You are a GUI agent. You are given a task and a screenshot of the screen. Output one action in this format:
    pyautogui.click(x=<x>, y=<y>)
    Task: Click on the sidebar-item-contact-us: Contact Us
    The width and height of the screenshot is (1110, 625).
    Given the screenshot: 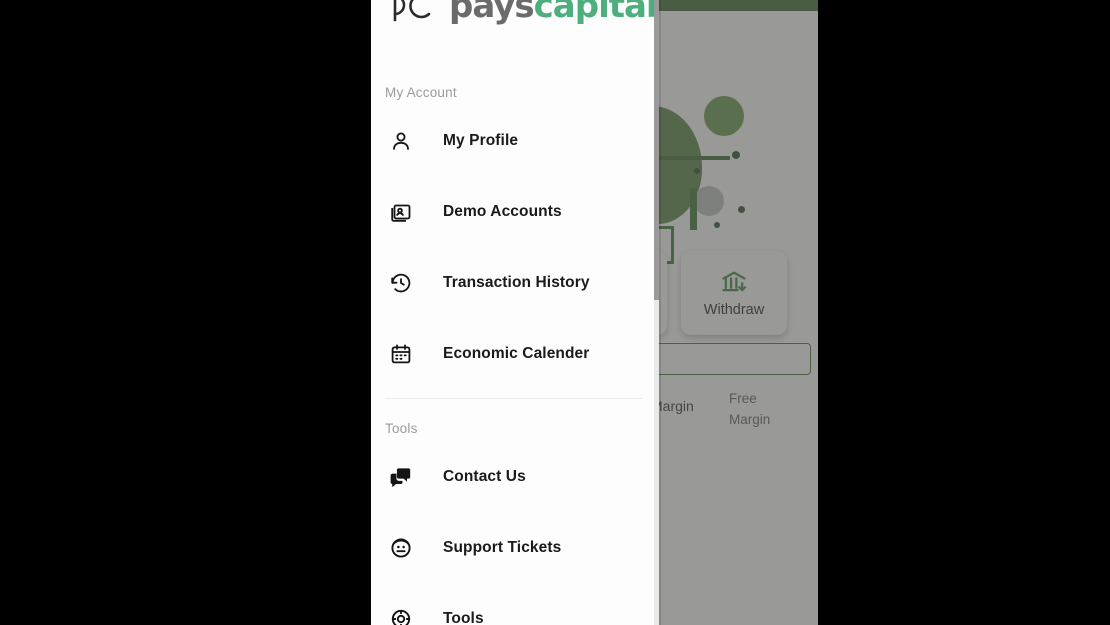 What is the action you would take?
    pyautogui.click(x=515, y=477)
    